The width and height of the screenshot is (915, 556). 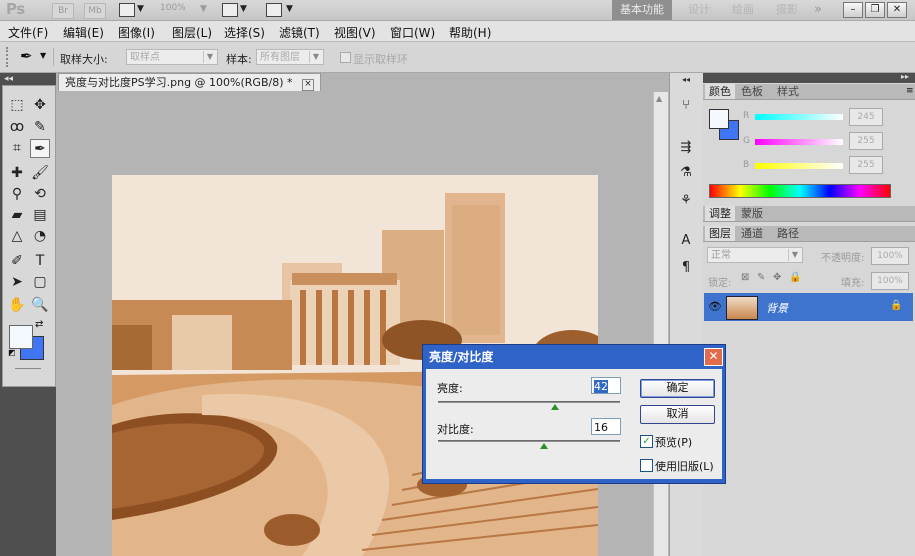 I want to click on menu-help: 帮助(H), so click(x=470, y=32).